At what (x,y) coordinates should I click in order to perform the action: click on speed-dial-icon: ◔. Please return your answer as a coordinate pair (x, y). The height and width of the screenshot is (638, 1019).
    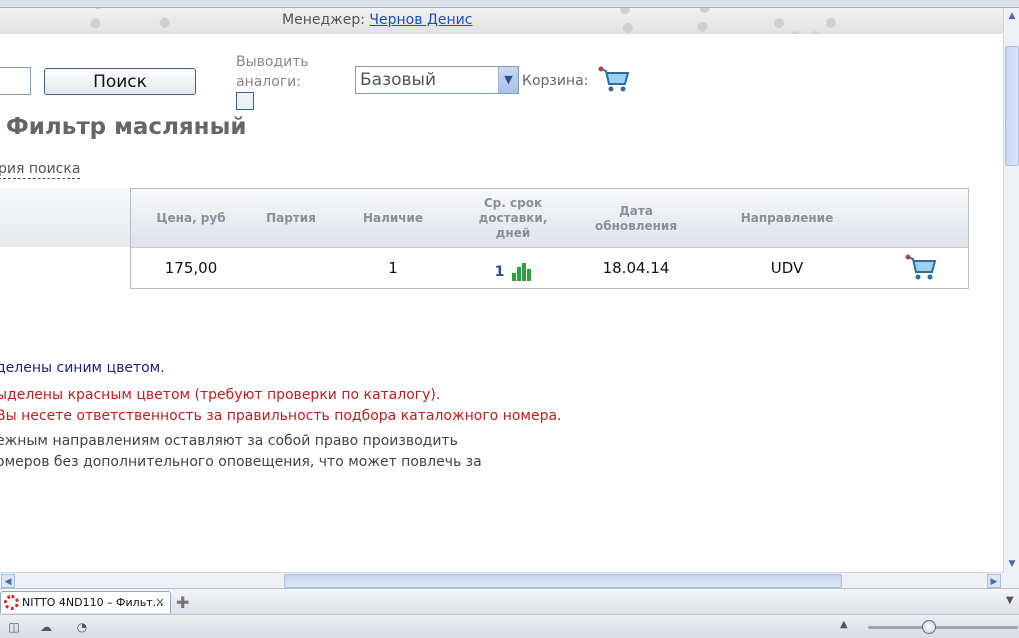
    Looking at the image, I should click on (82, 627).